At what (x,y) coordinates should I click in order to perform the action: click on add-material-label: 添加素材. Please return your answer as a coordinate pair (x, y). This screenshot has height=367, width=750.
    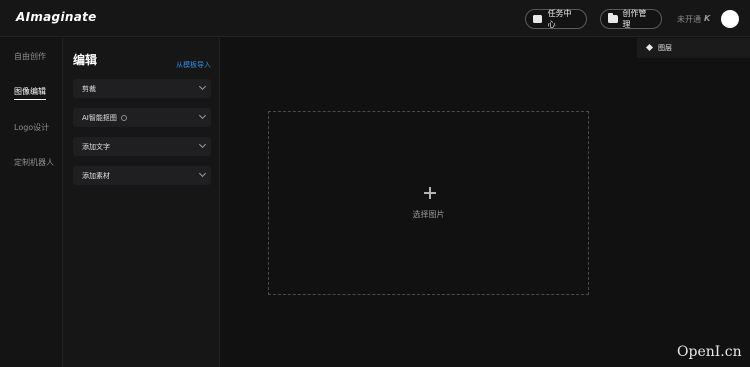
    Looking at the image, I should click on (96, 175).